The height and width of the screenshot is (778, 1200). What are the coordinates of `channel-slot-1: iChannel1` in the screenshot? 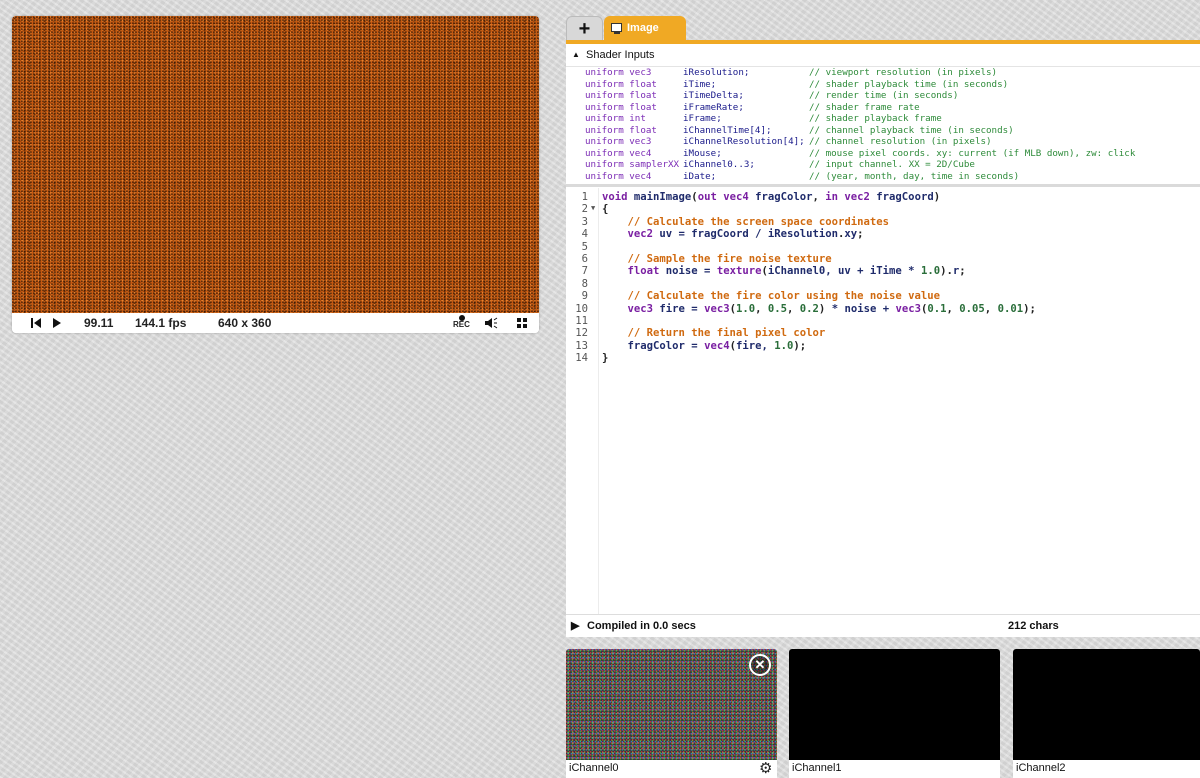 It's located at (894, 713).